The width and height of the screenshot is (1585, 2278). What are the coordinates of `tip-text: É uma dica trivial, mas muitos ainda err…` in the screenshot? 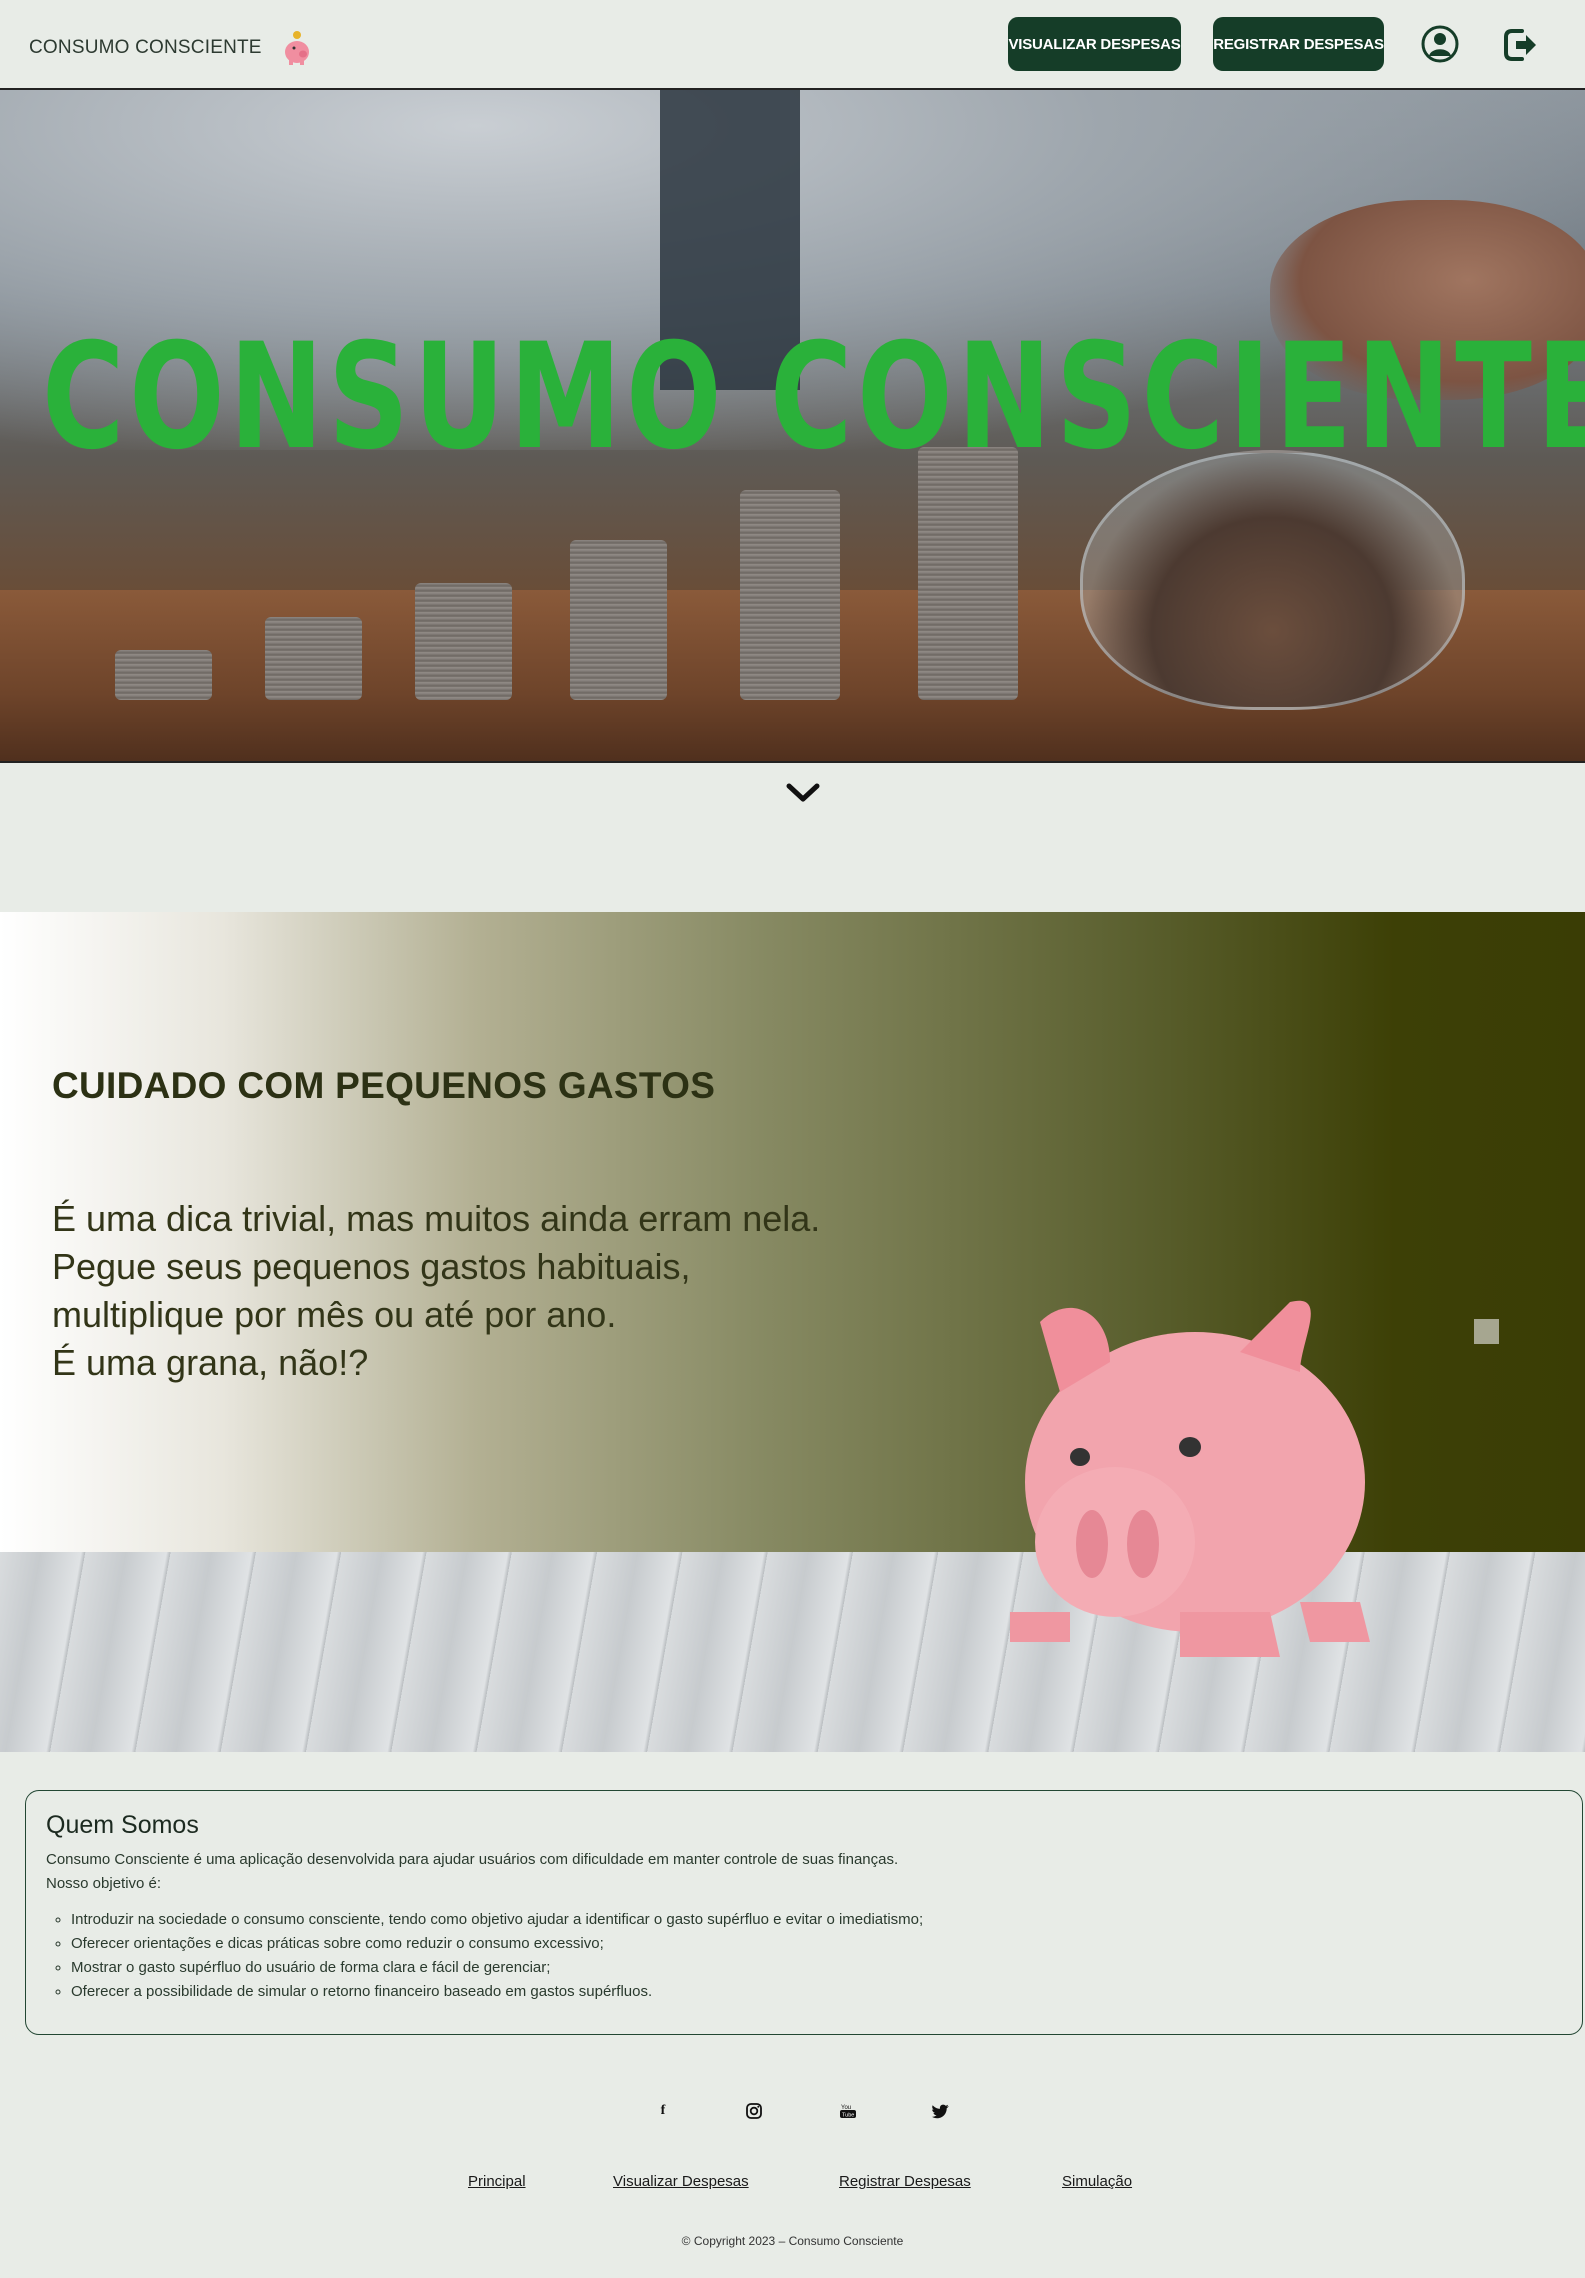 It's located at (436, 1291).